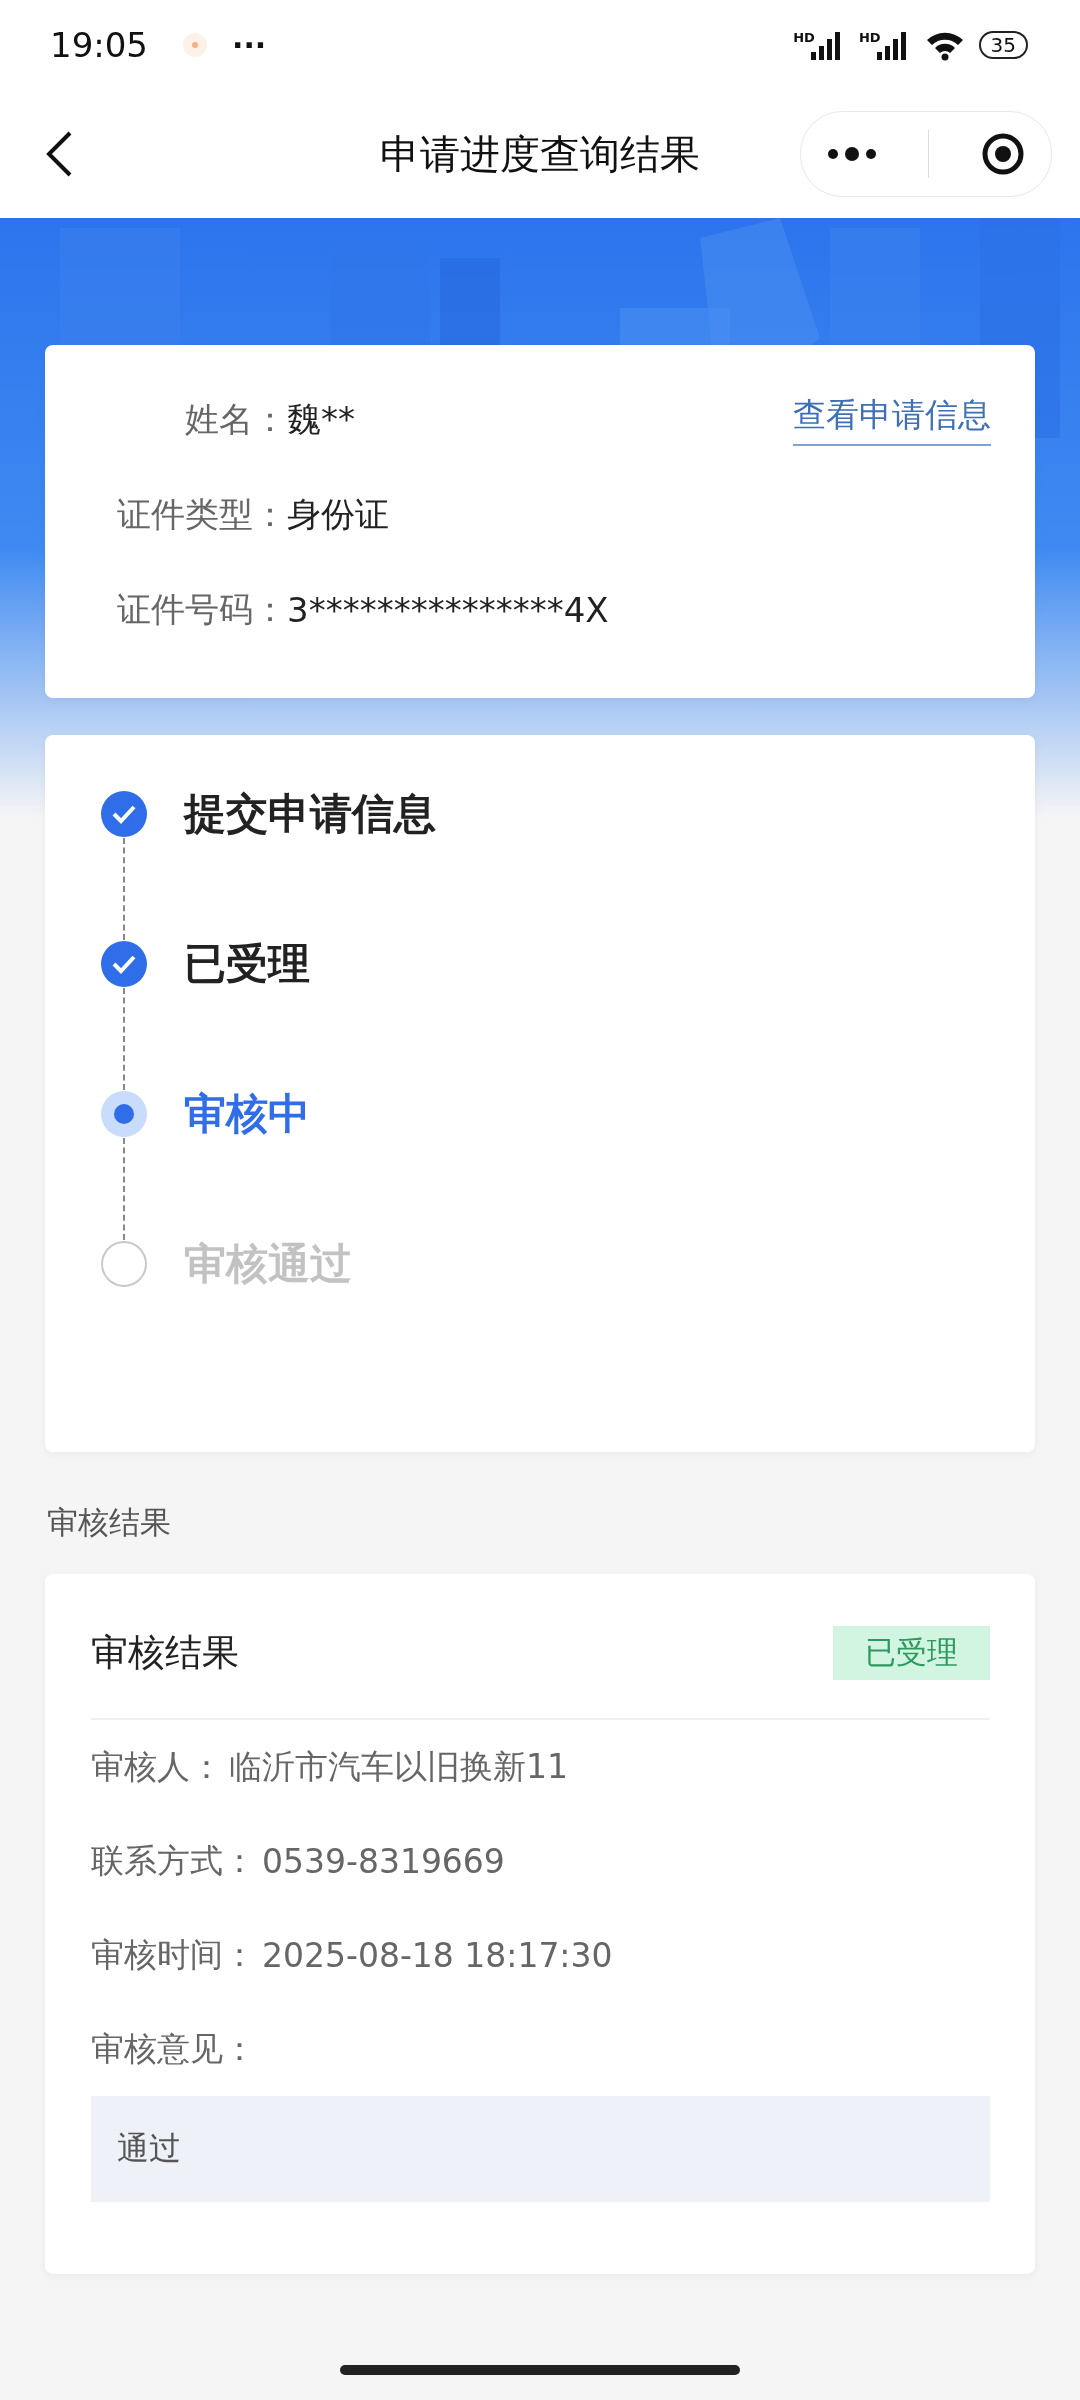 Image resolution: width=1080 pixels, height=2400 pixels. What do you see at coordinates (437, 1955) in the screenshot?
I see `field-value: 2025-08-18 18:17:30` at bounding box center [437, 1955].